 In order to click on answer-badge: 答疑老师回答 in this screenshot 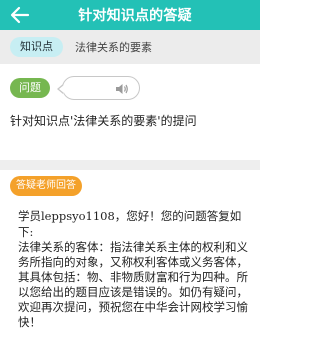, I will do `click(46, 186)`.